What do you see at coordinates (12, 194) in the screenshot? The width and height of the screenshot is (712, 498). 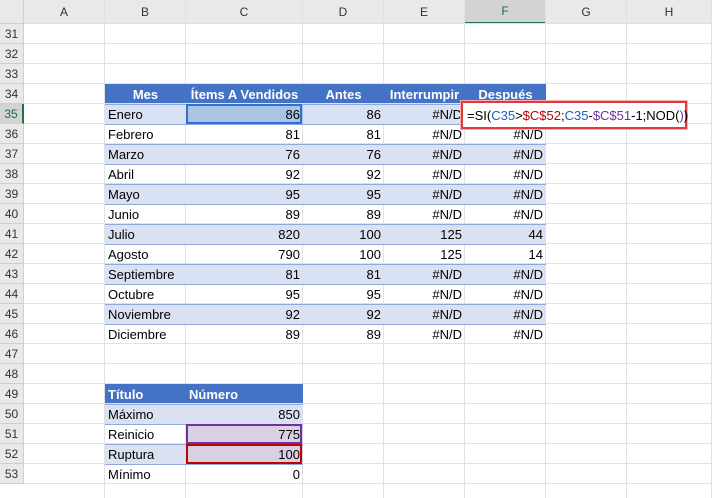 I see `row-header-39: 39` at bounding box center [12, 194].